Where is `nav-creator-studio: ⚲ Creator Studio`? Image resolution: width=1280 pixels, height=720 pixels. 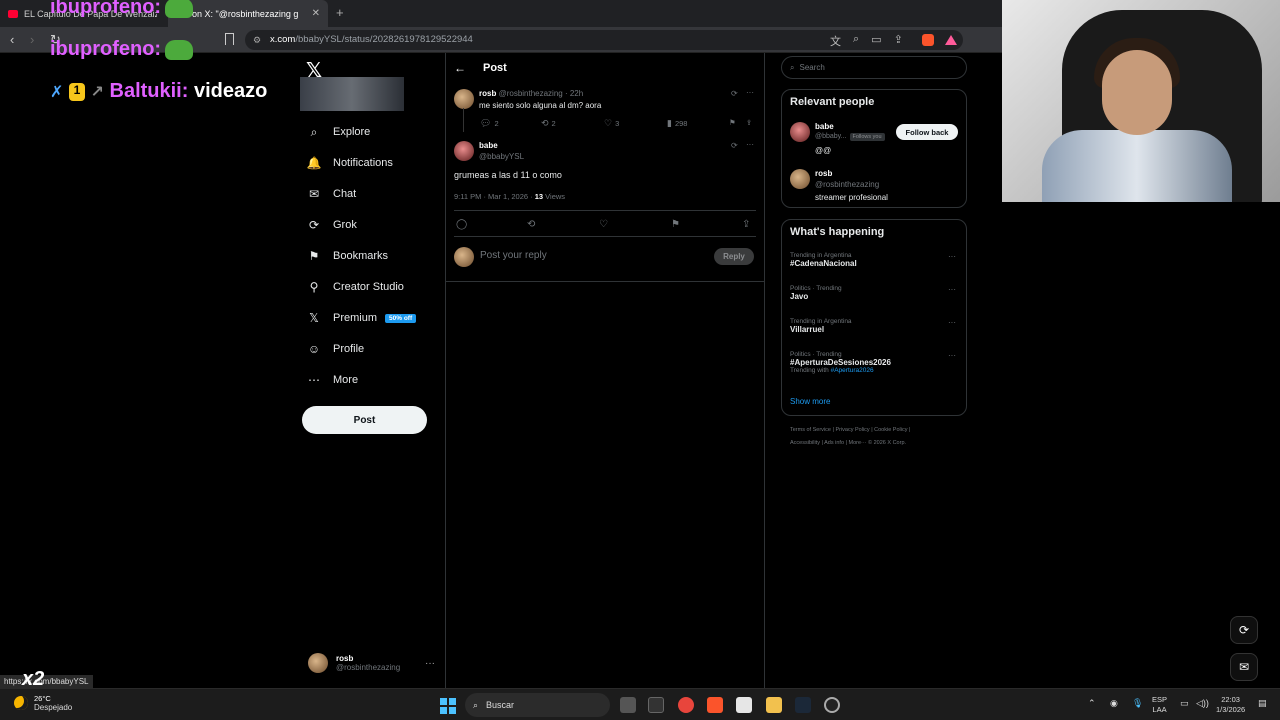
nav-creator-studio: ⚲ Creator Studio is located at coordinates (355, 287).